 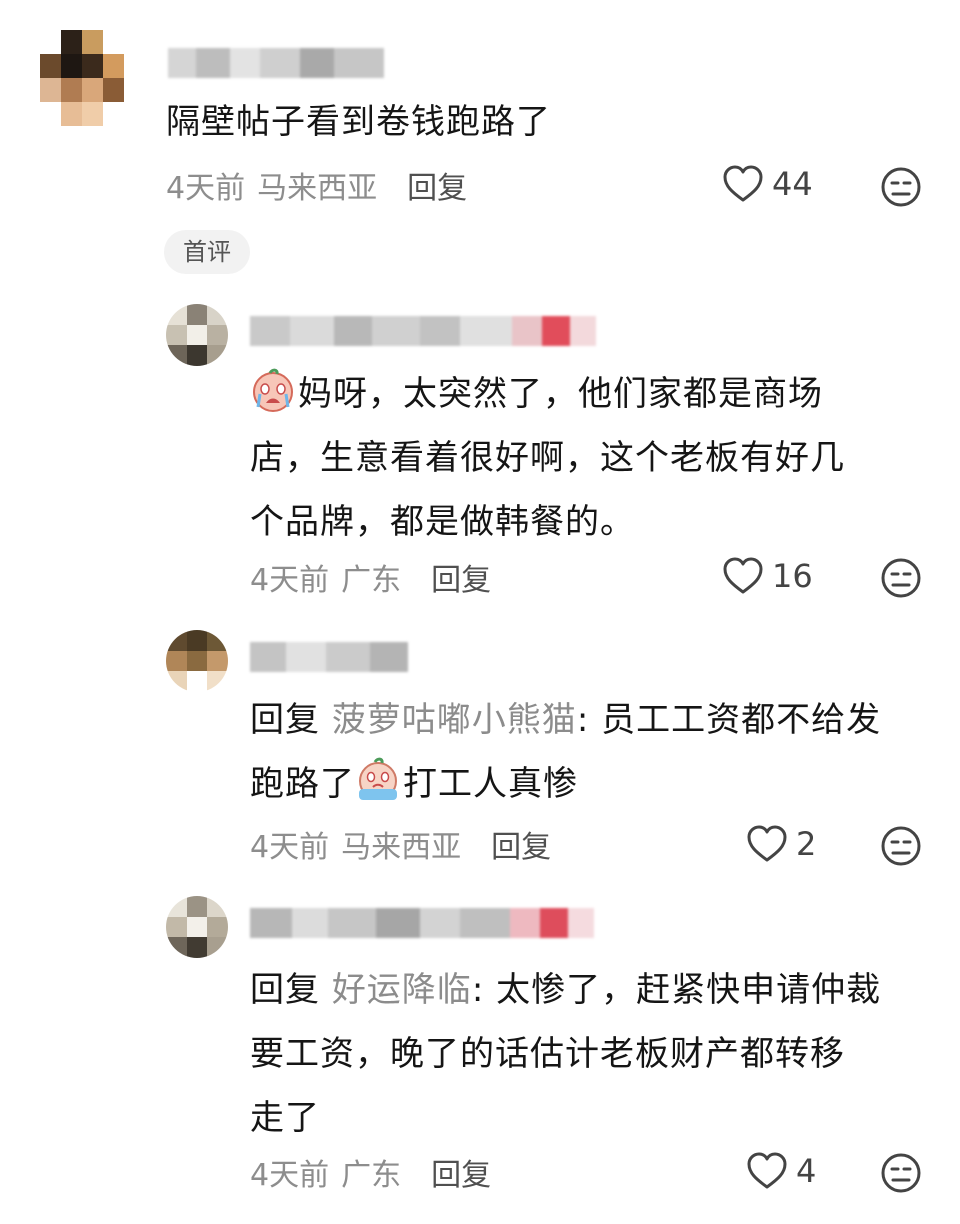 What do you see at coordinates (792, 576) in the screenshot?
I see `like-count: 16` at bounding box center [792, 576].